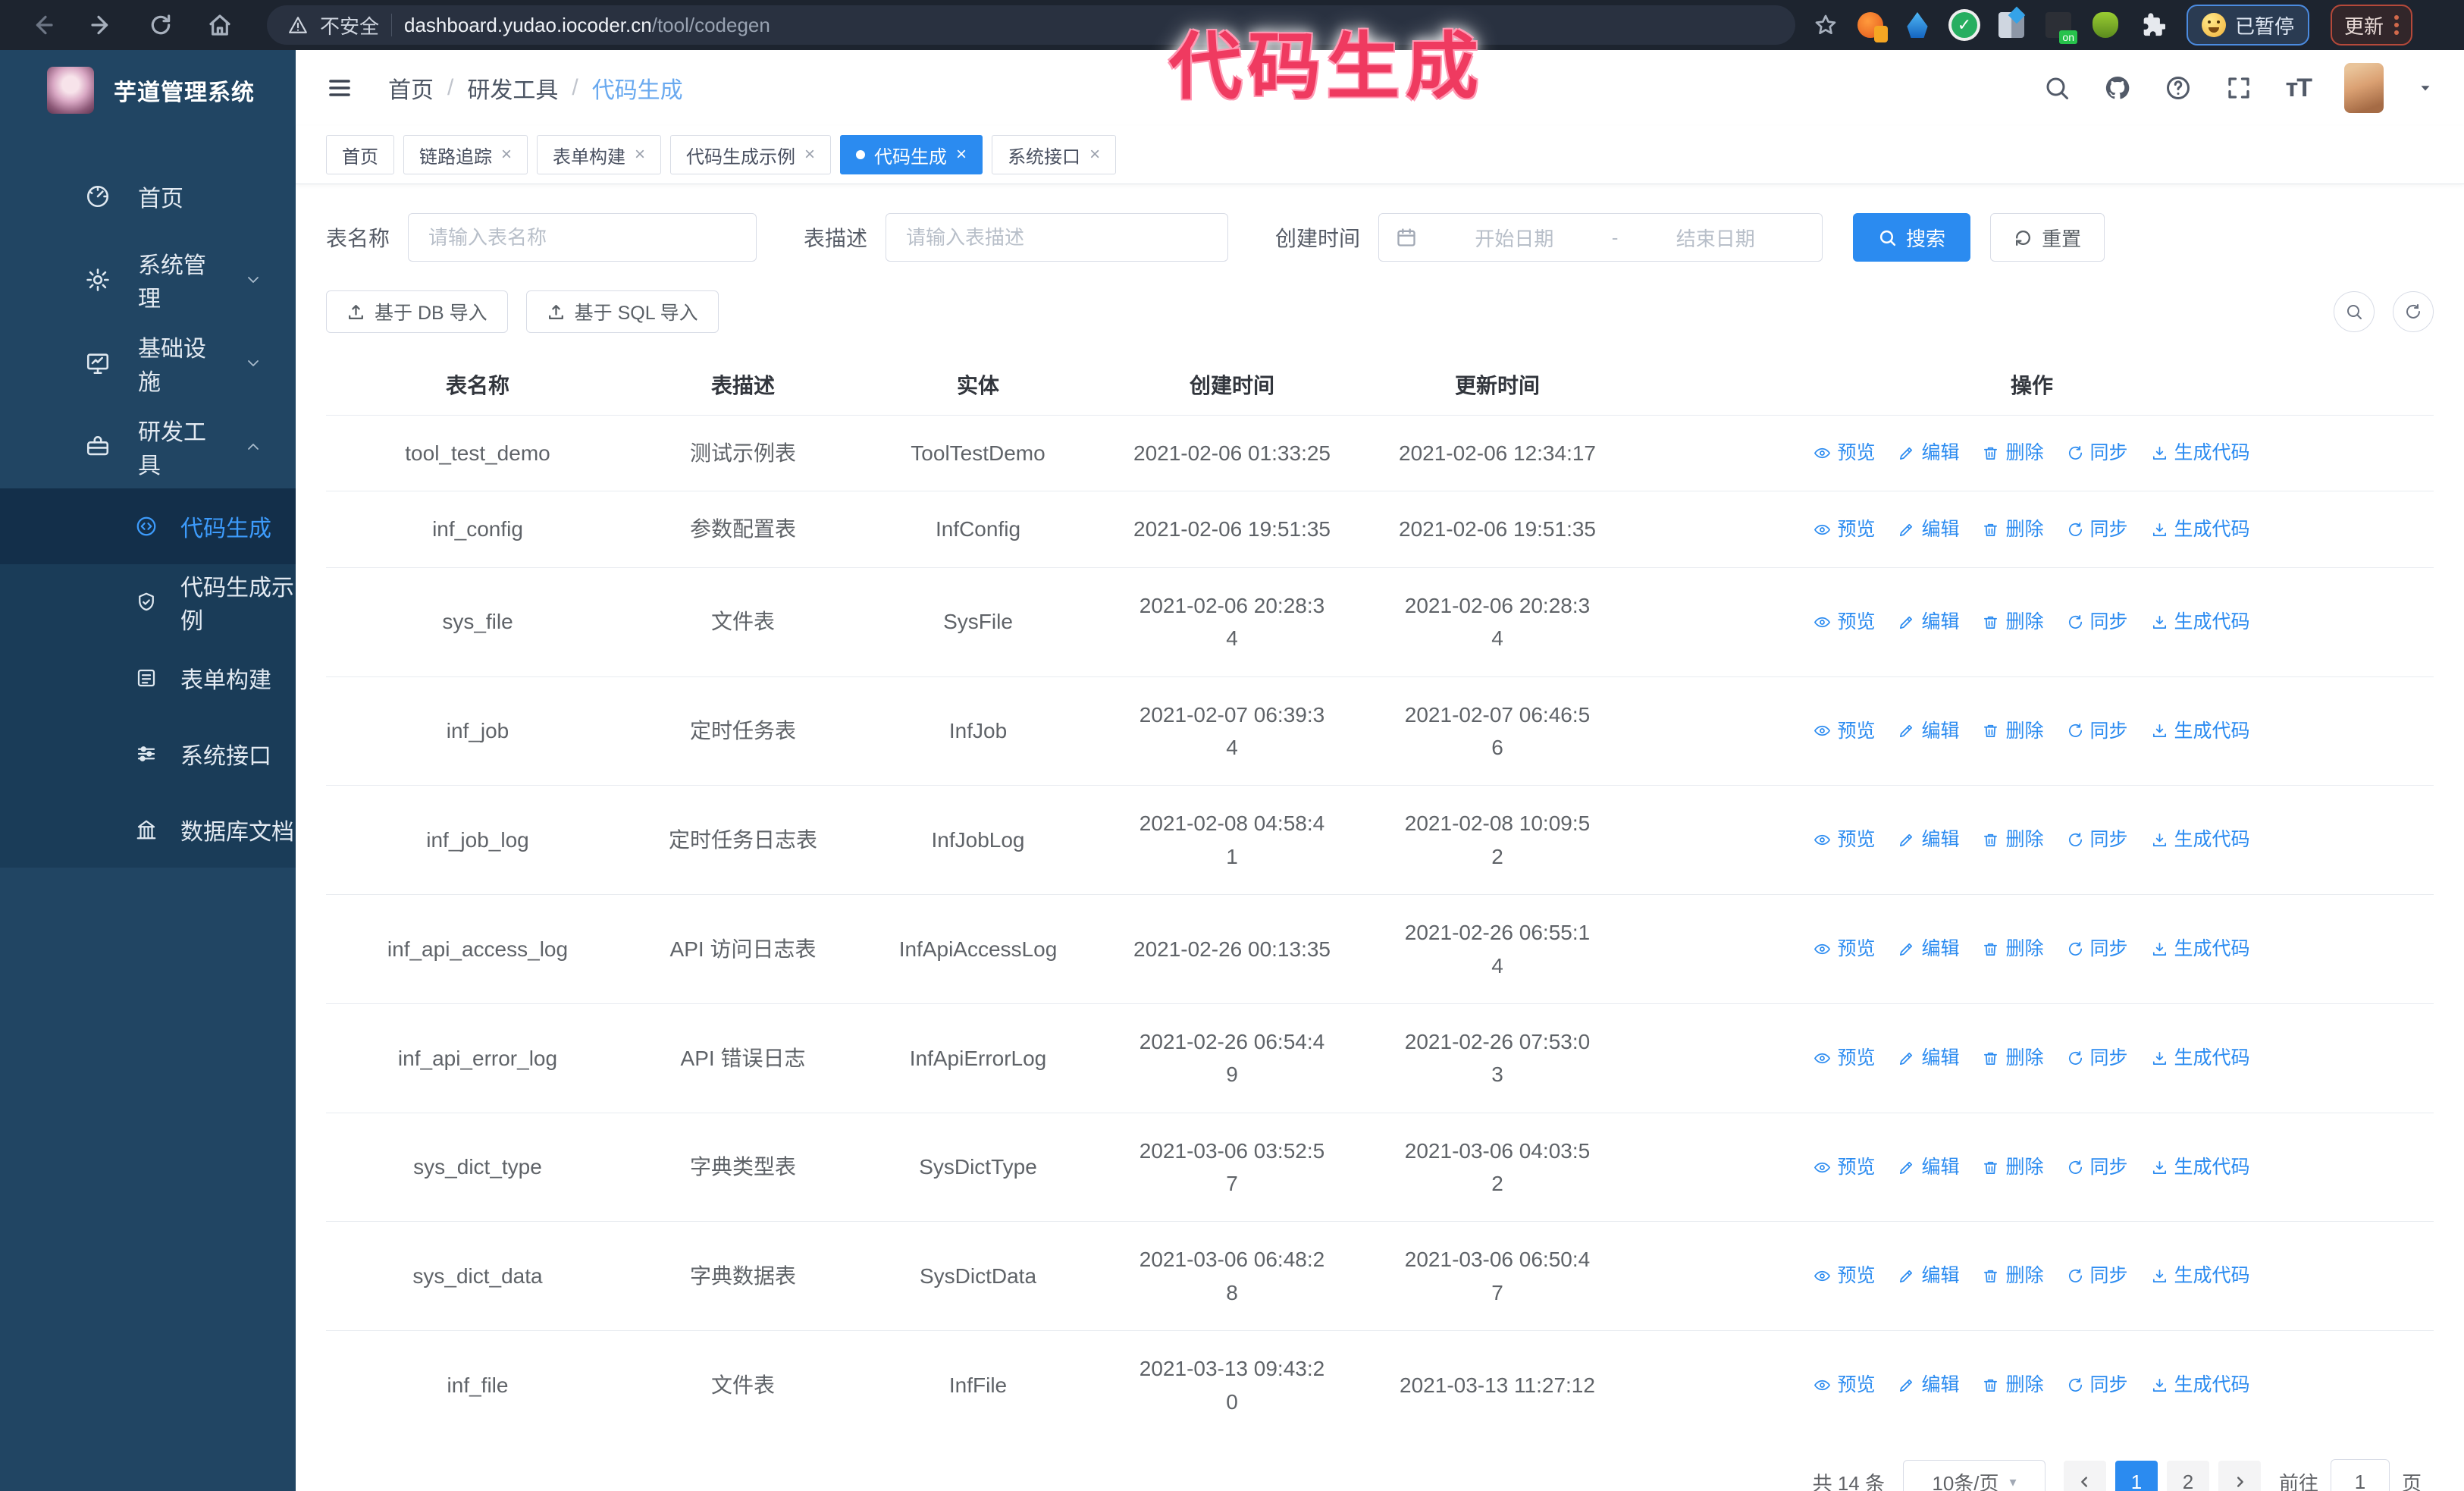 The image size is (2464, 1491). I want to click on import-db-button: 基于 DB 导入, so click(417, 311).